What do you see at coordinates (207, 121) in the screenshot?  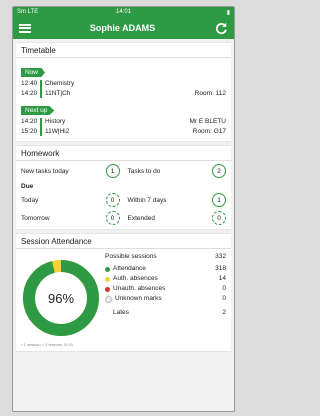 I see `next-teacher: Mr E BLETU` at bounding box center [207, 121].